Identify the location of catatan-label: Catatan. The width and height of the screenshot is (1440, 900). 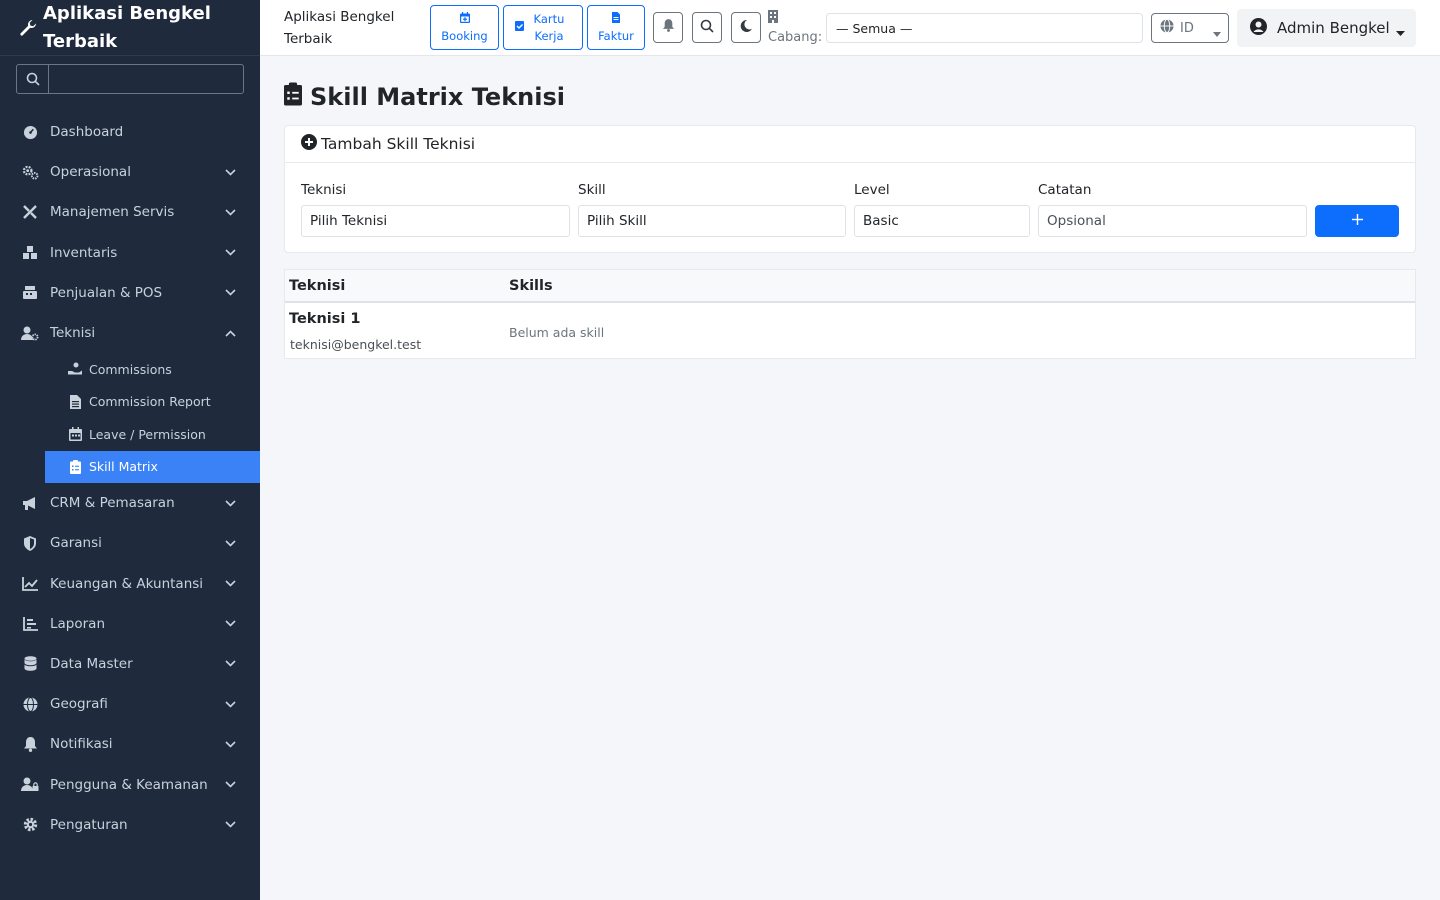
(1065, 190).